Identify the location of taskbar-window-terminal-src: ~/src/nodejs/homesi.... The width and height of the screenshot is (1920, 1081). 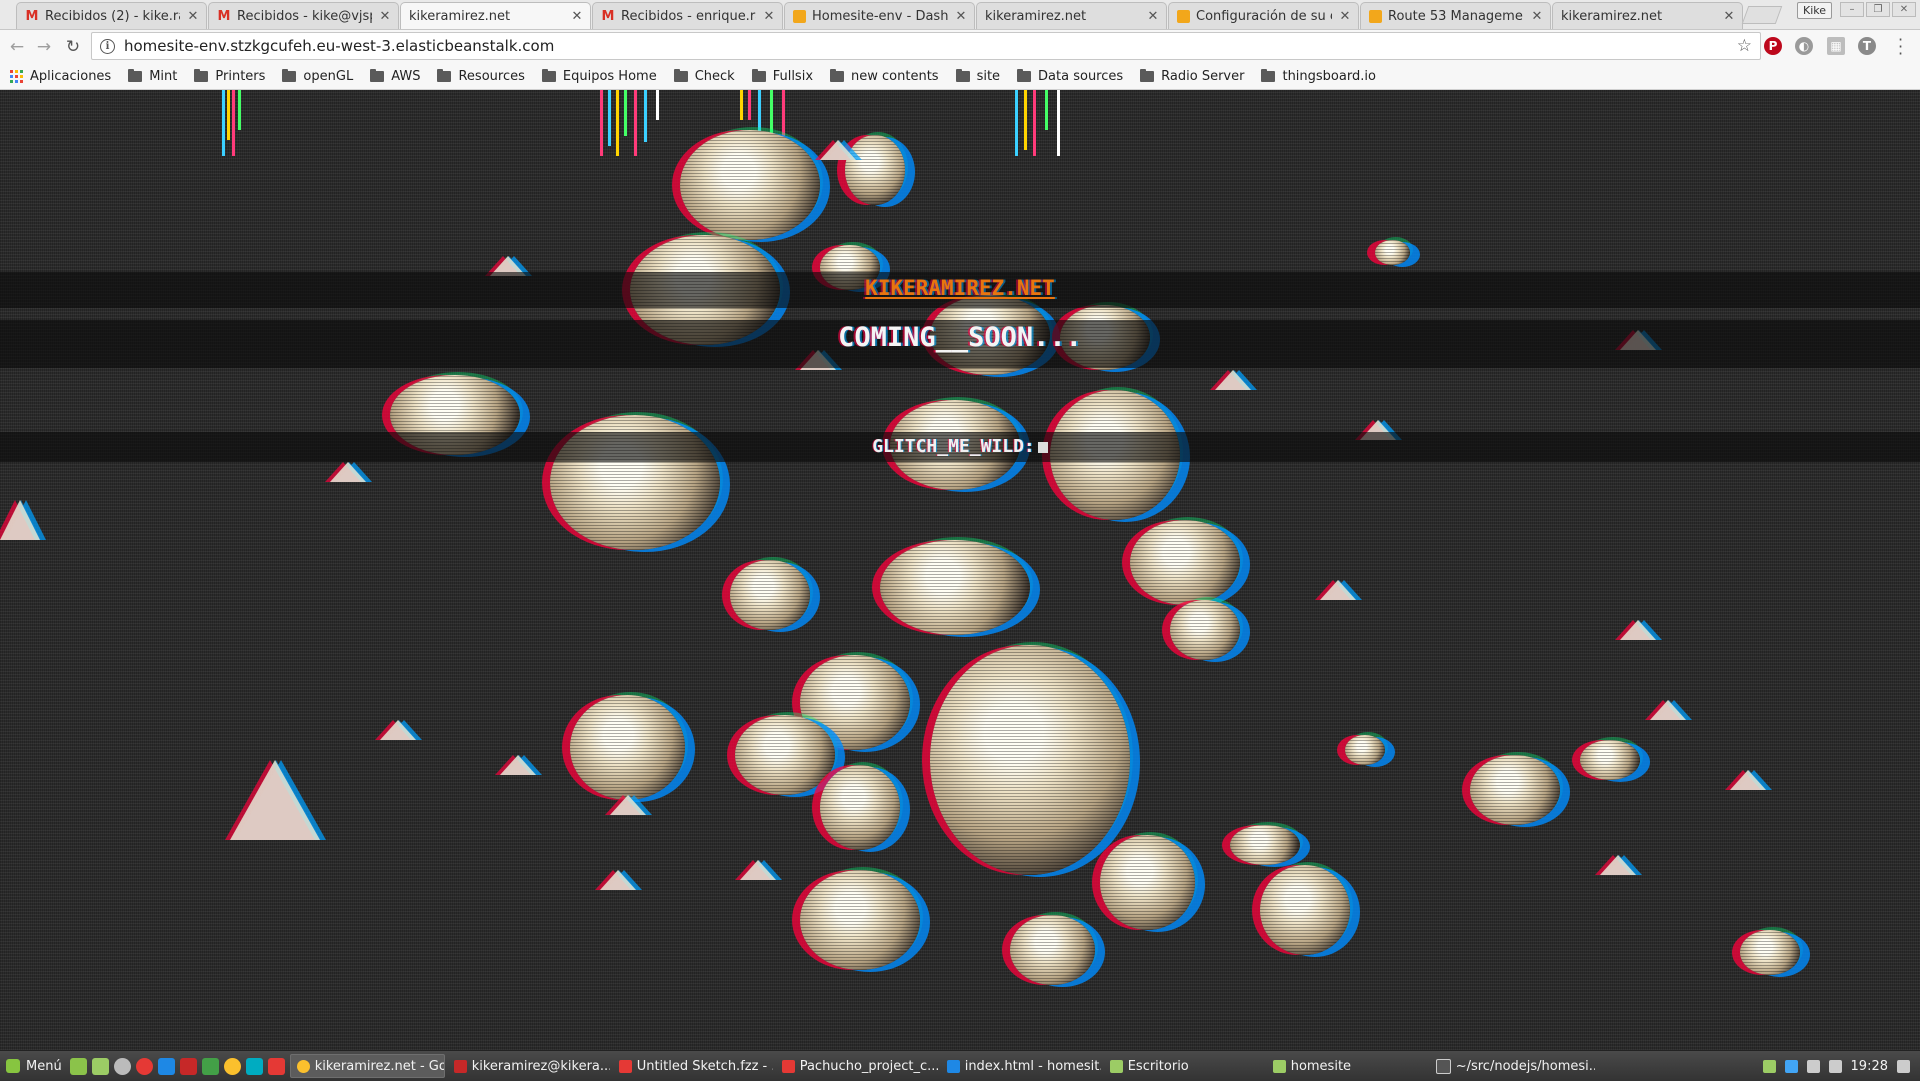
(1512, 1066).